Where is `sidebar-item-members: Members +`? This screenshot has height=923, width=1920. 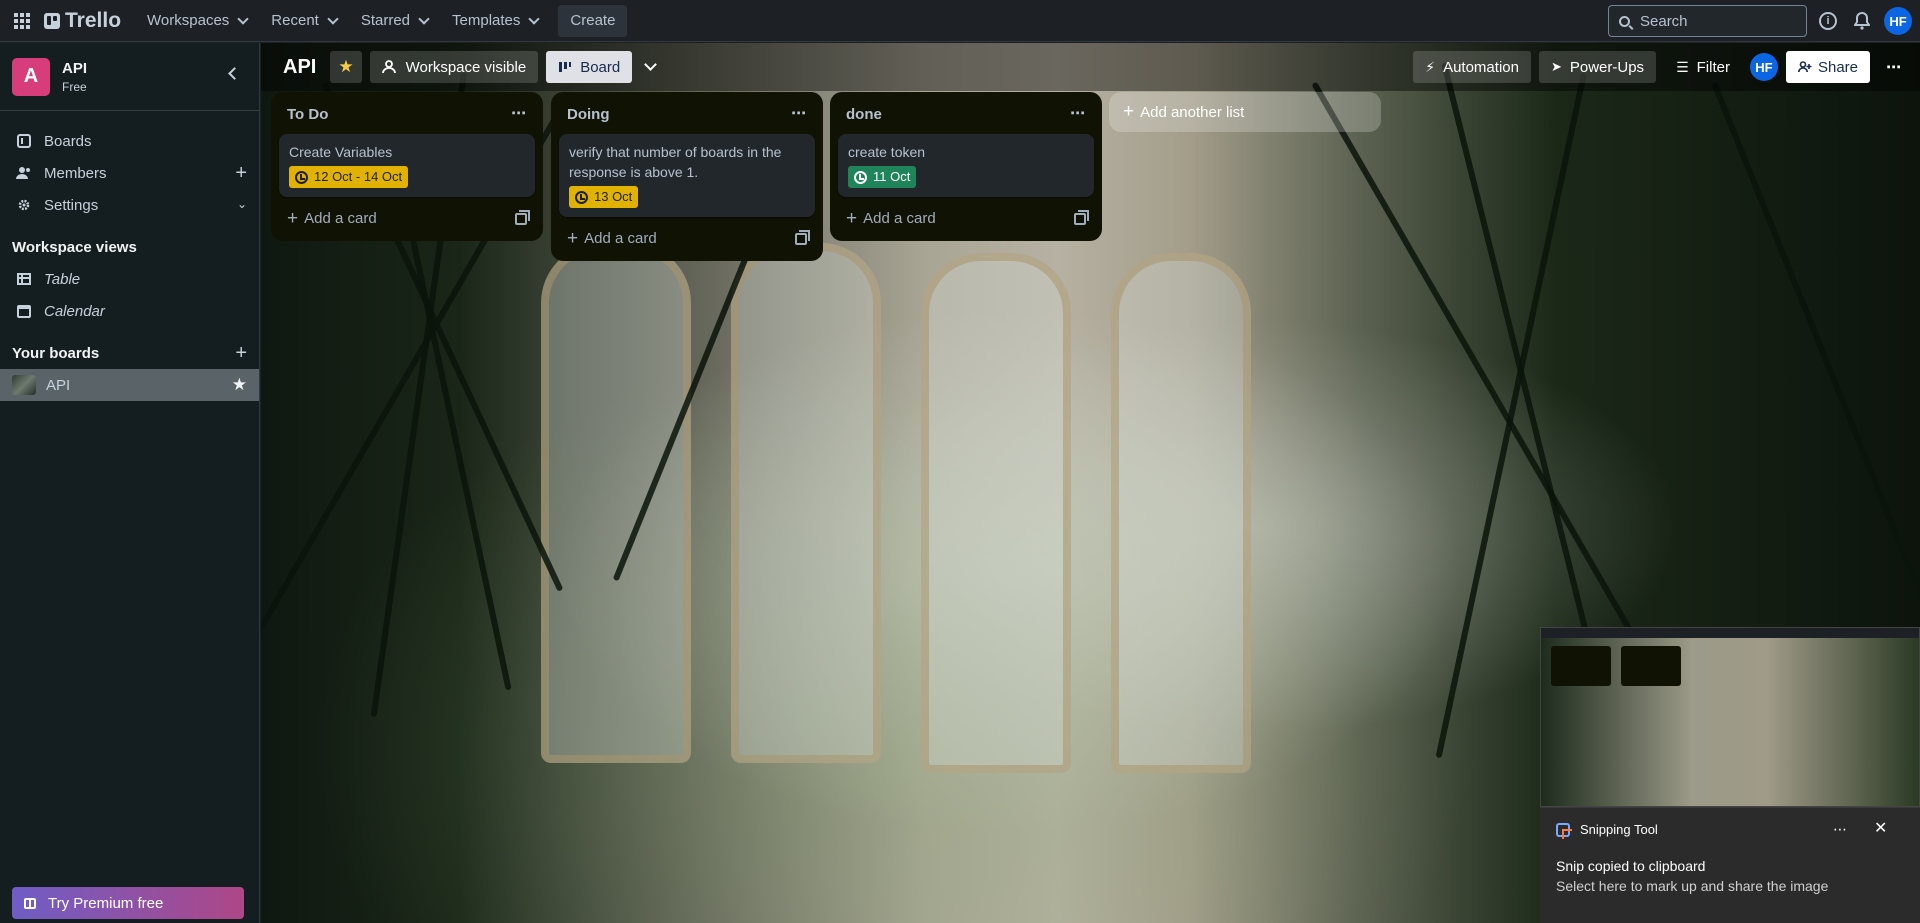
sidebar-item-members: Members + is located at coordinates (129, 173).